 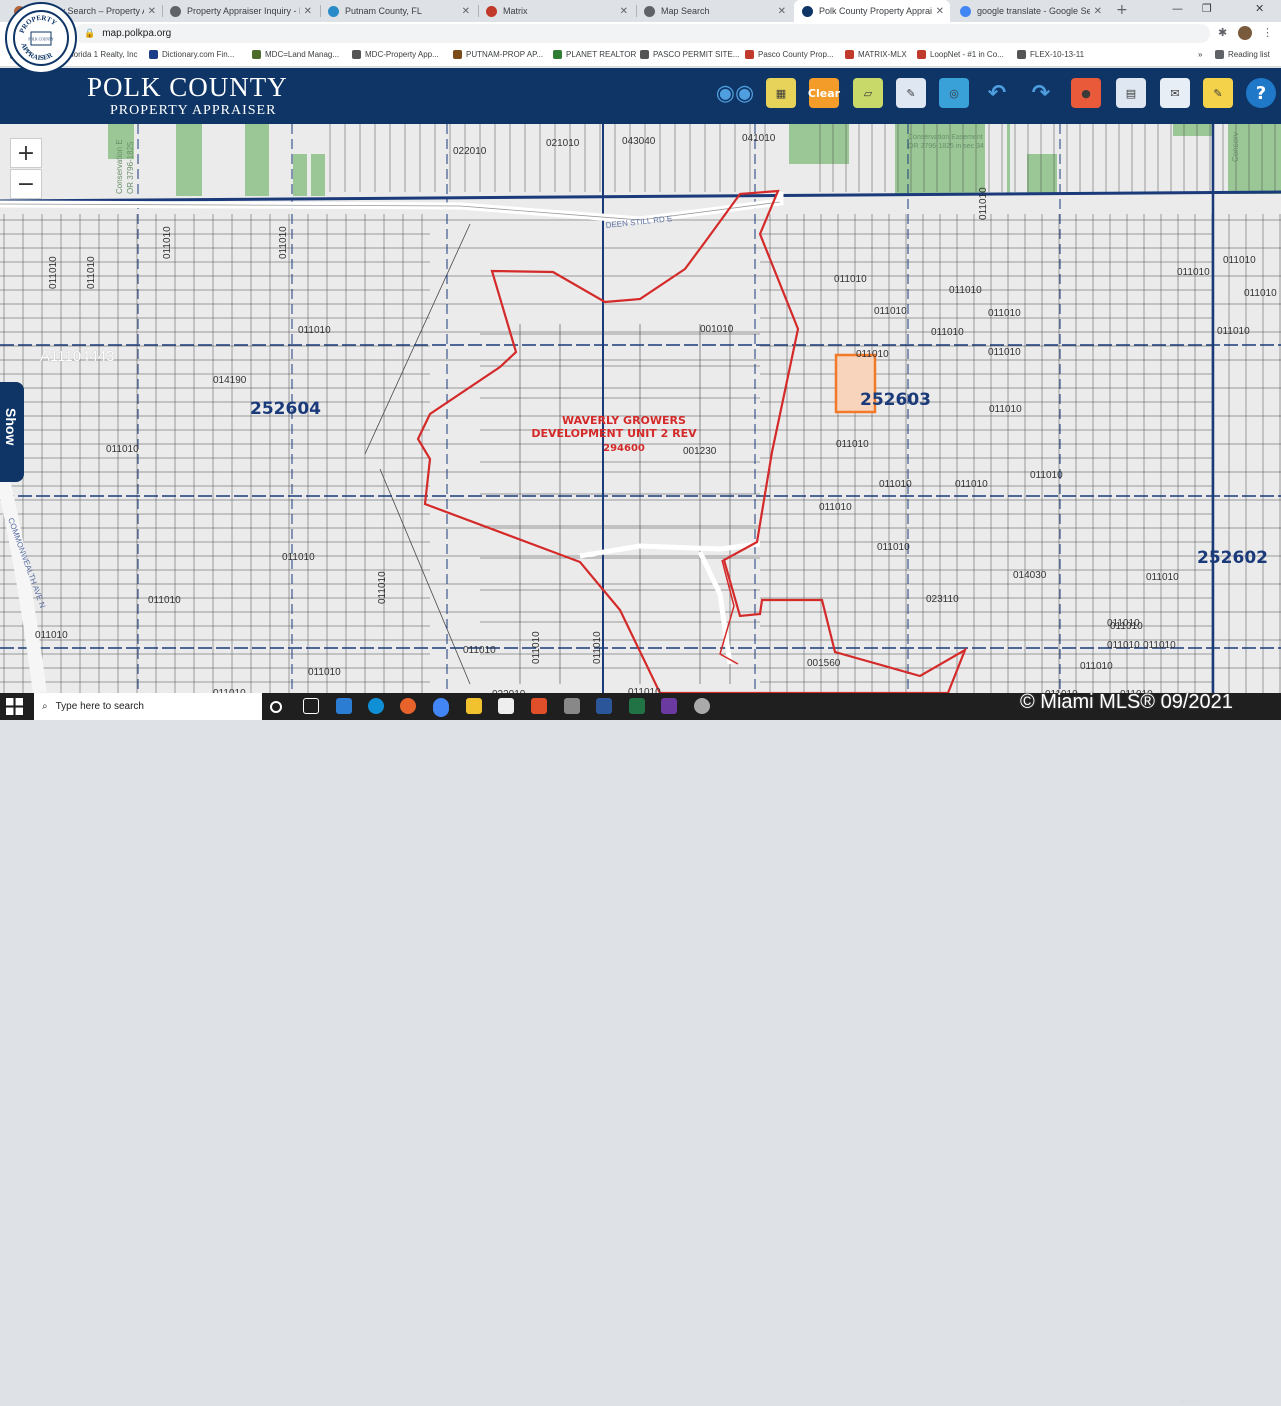 What do you see at coordinates (637, 706) in the screenshot?
I see `excel-icon` at bounding box center [637, 706].